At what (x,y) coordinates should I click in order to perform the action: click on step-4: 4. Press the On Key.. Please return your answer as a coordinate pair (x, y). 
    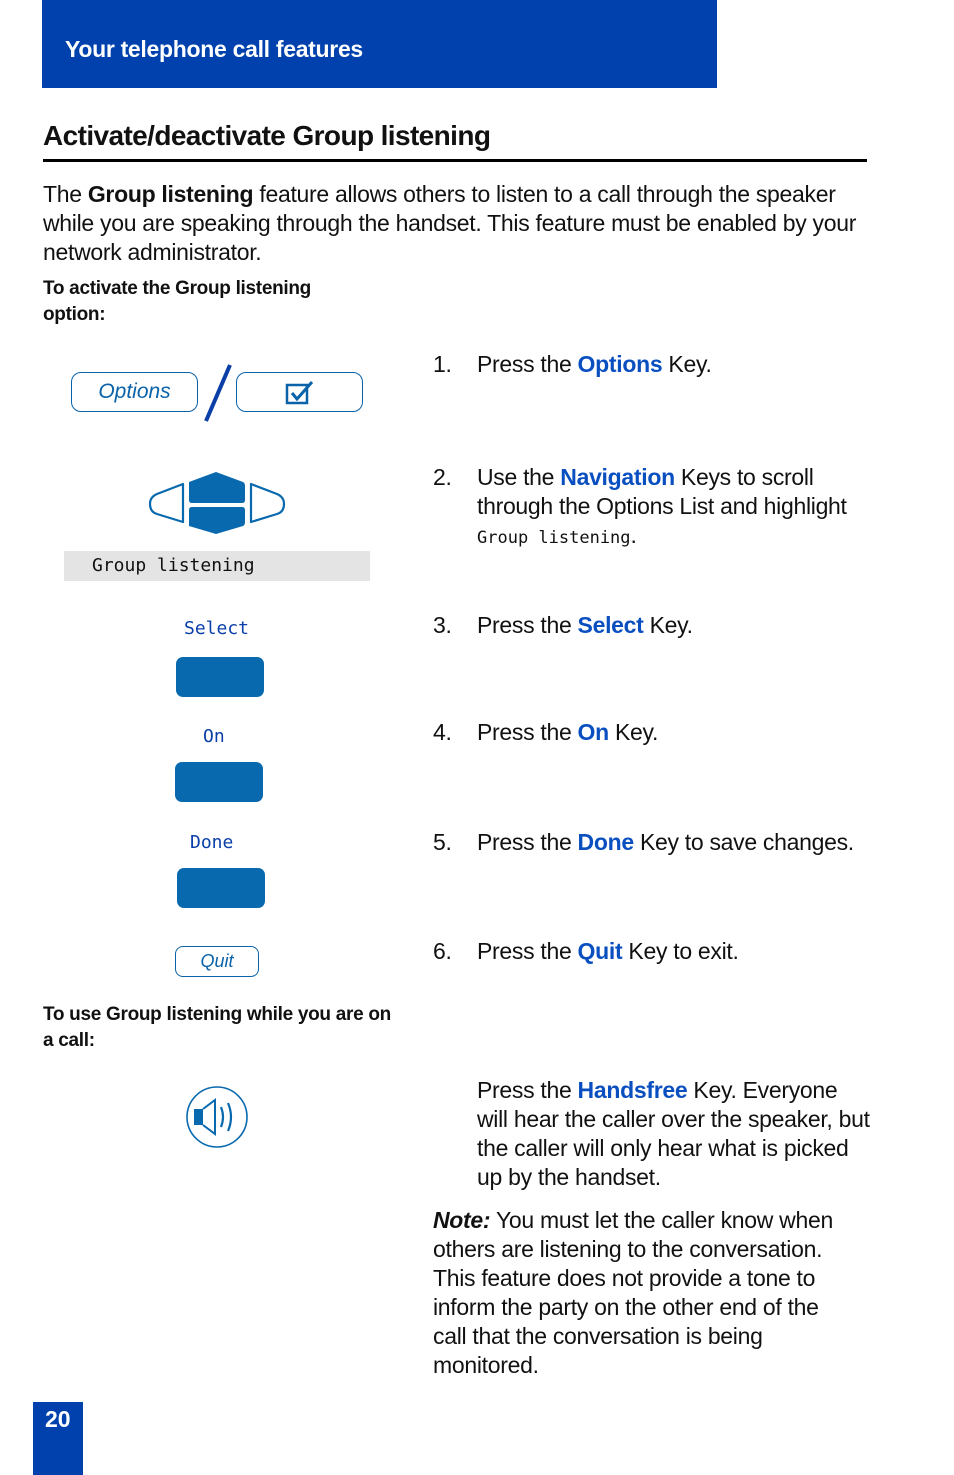
    Looking at the image, I should click on (545, 732).